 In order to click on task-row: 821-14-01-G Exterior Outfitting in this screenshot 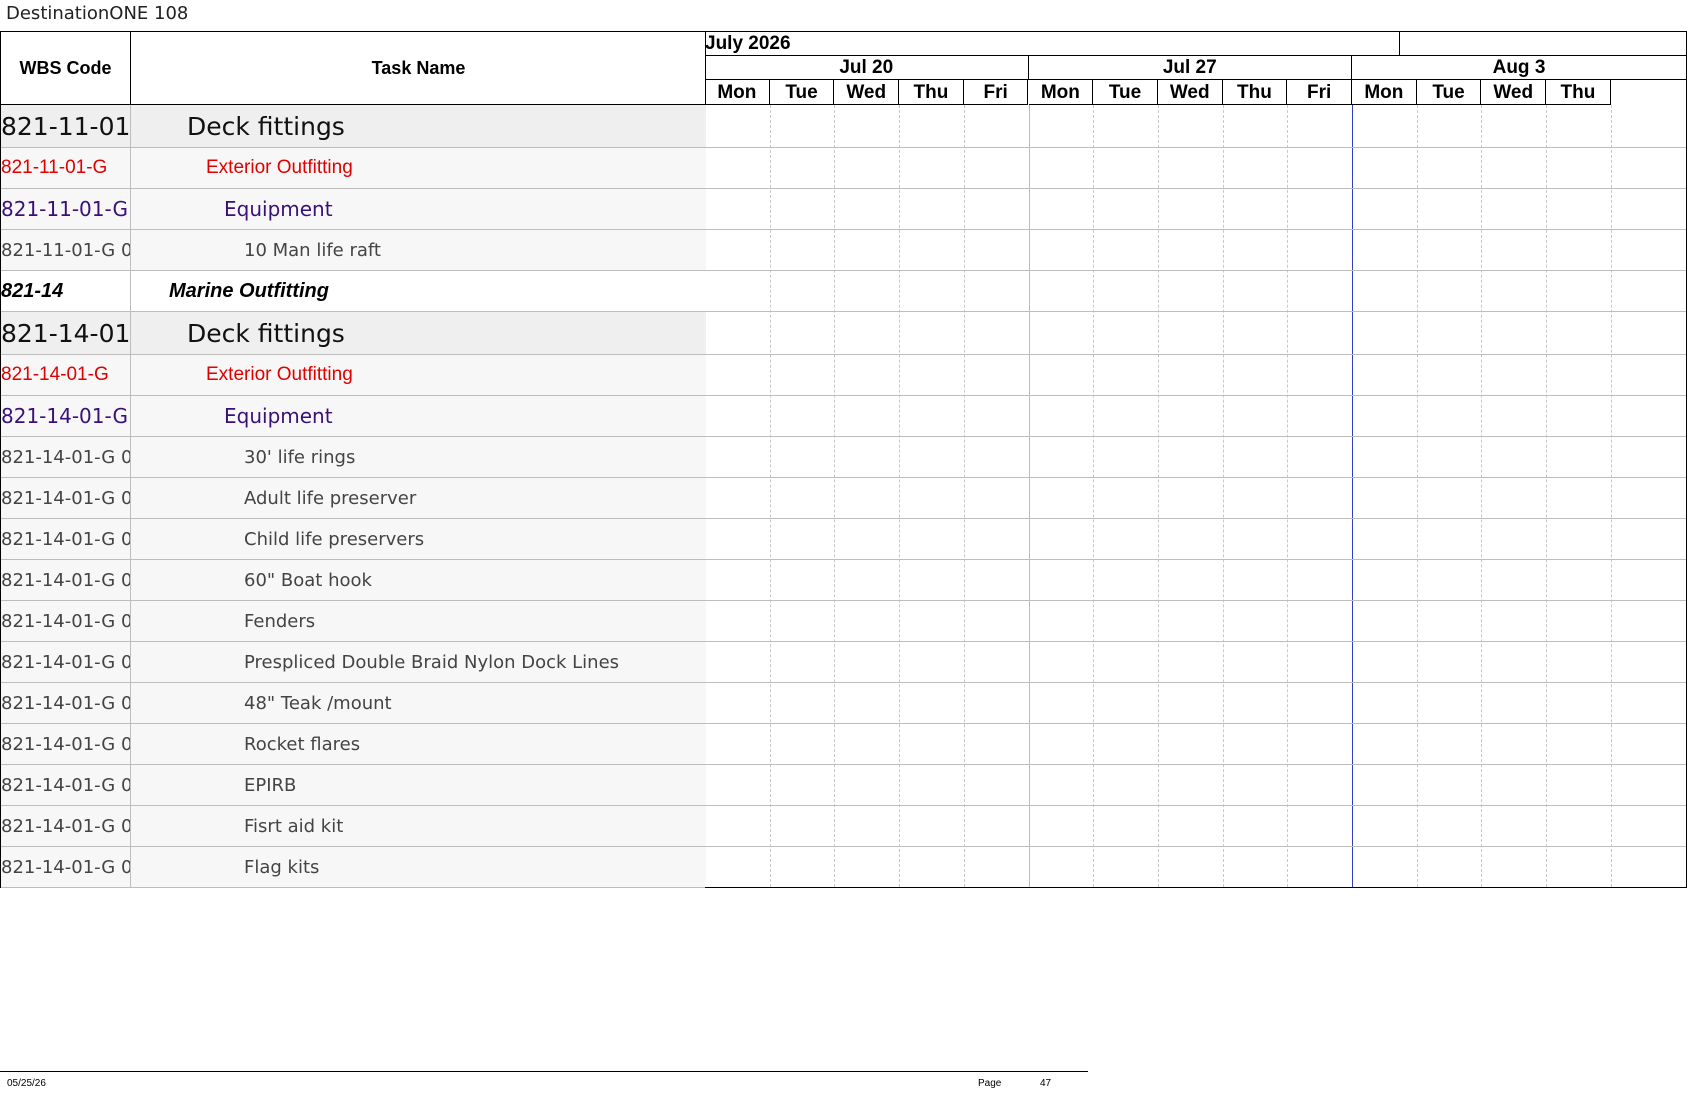, I will do `click(353, 375)`.